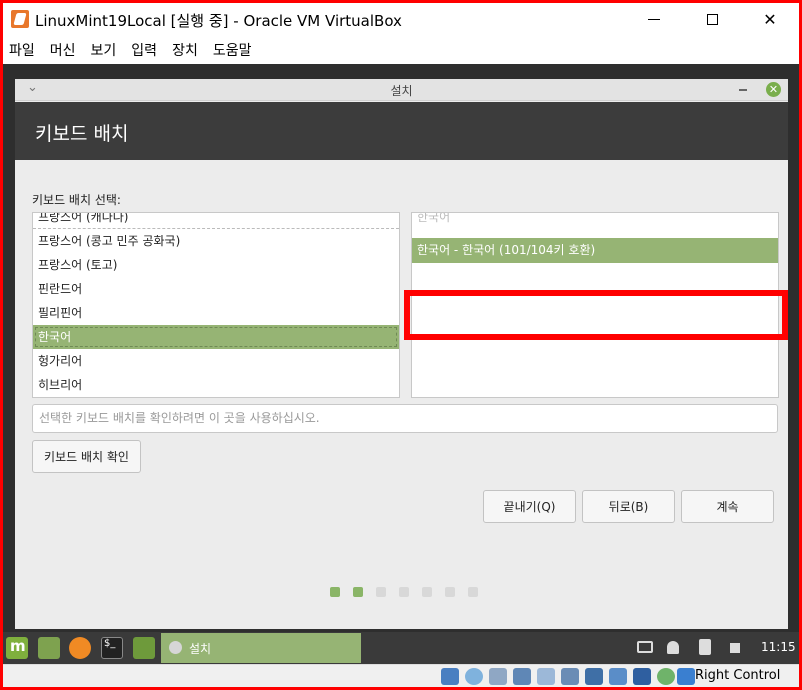 The height and width of the screenshot is (690, 802). What do you see at coordinates (80, 648) in the screenshot?
I see `firefox-icon` at bounding box center [80, 648].